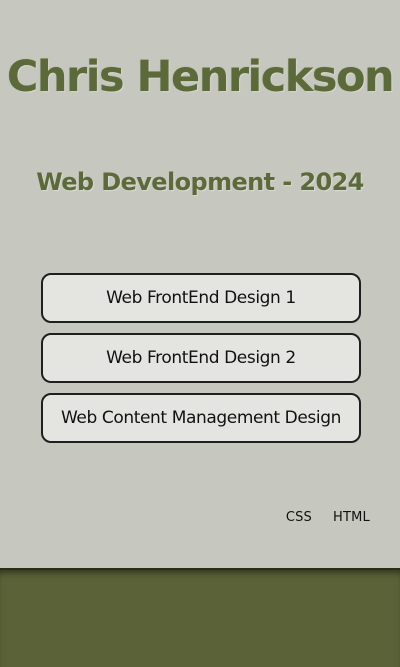 Image resolution: width=400 pixels, height=667 pixels. I want to click on nav-list-item: Web FrontEnd Design 1, so click(201, 298).